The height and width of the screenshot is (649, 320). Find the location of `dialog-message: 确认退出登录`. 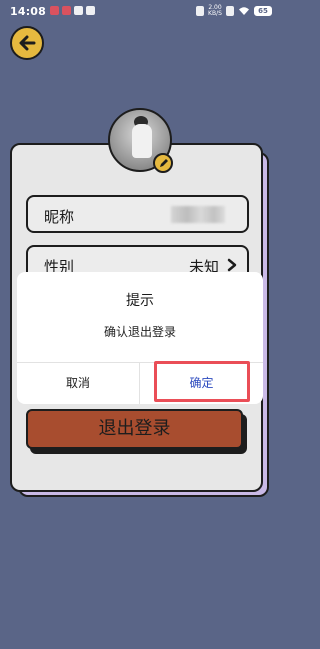

dialog-message: 确认退出登录 is located at coordinates (139, 332).